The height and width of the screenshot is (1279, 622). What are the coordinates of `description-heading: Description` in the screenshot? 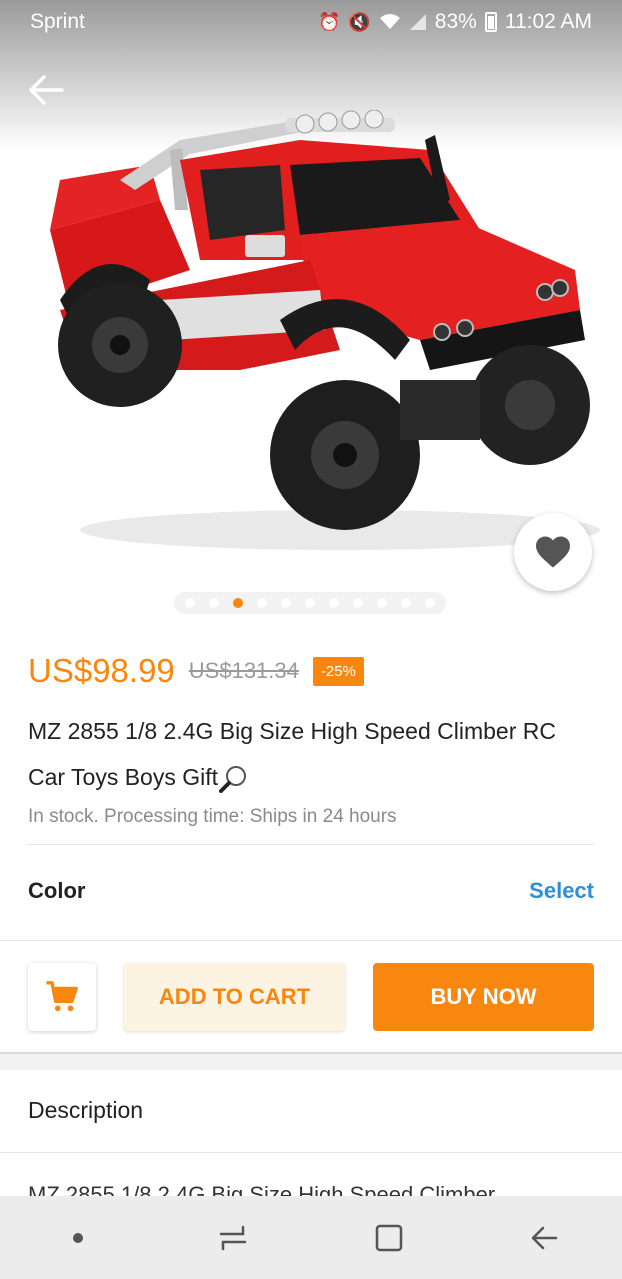 It's located at (85, 1110).